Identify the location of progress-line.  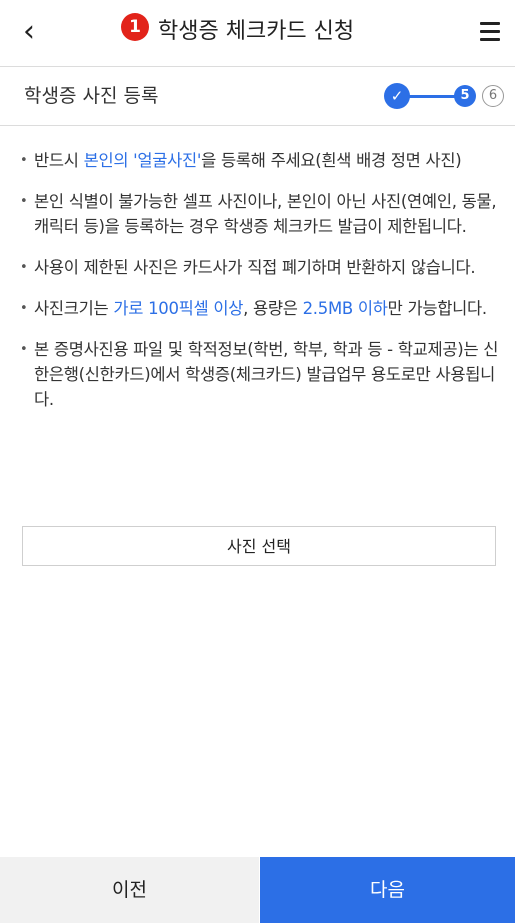
(433, 96).